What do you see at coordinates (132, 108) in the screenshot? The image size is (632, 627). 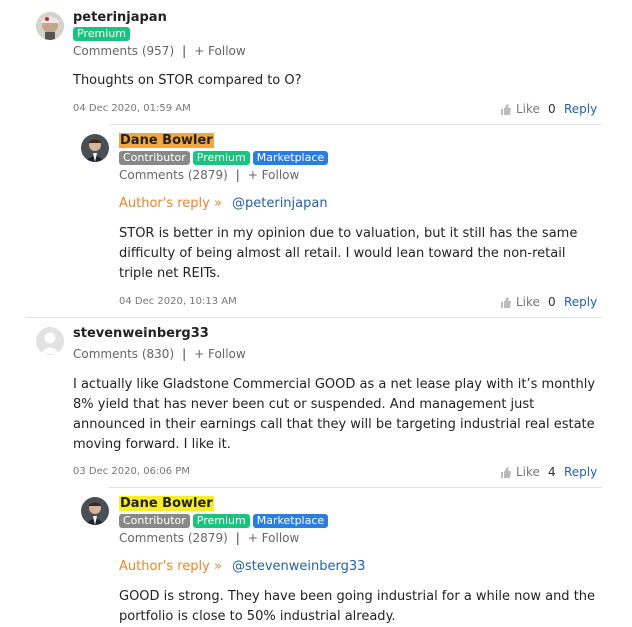 I see `comment-date: 04 Dec 2020, 01:59 AM` at bounding box center [132, 108].